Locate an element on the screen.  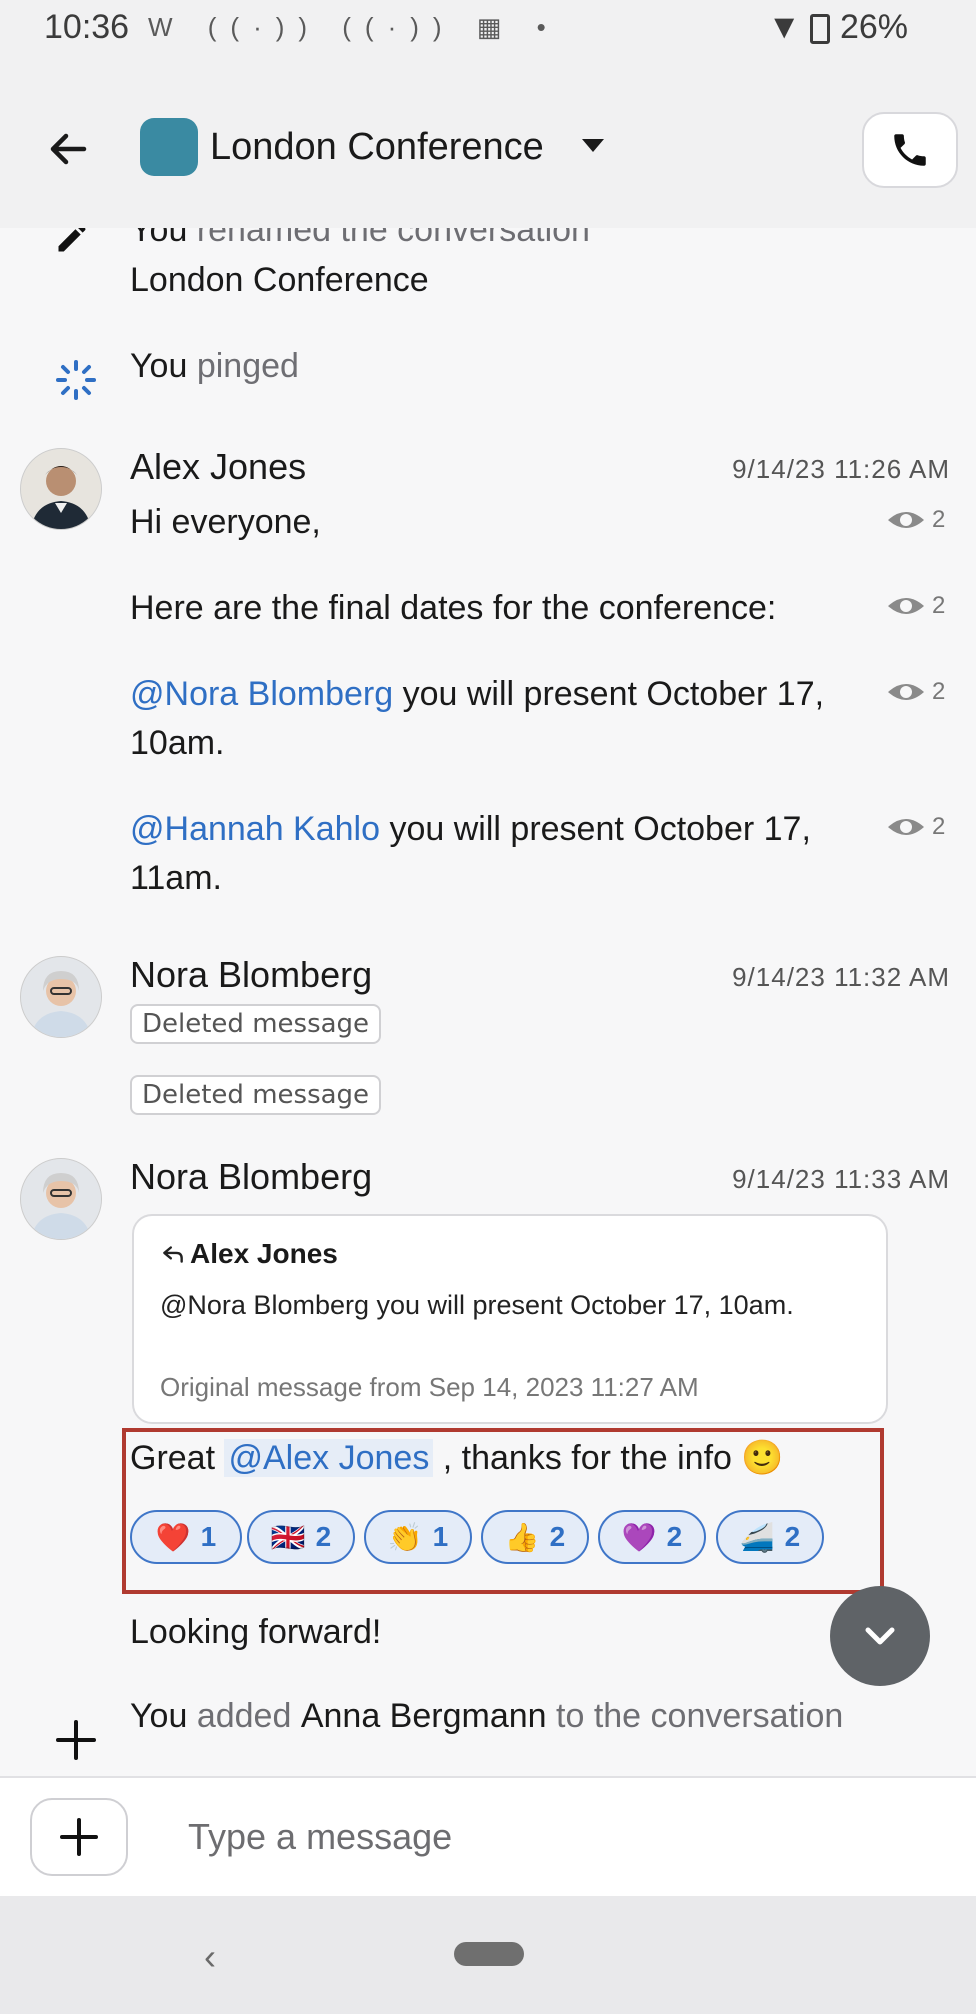
mention-link: @Nora Blomberg is located at coordinates (261, 694).